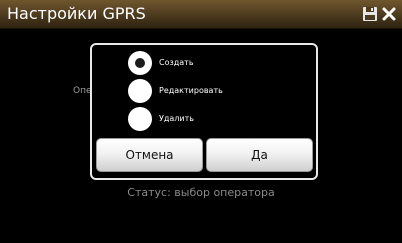  I want to click on close-icon, so click(389, 14).